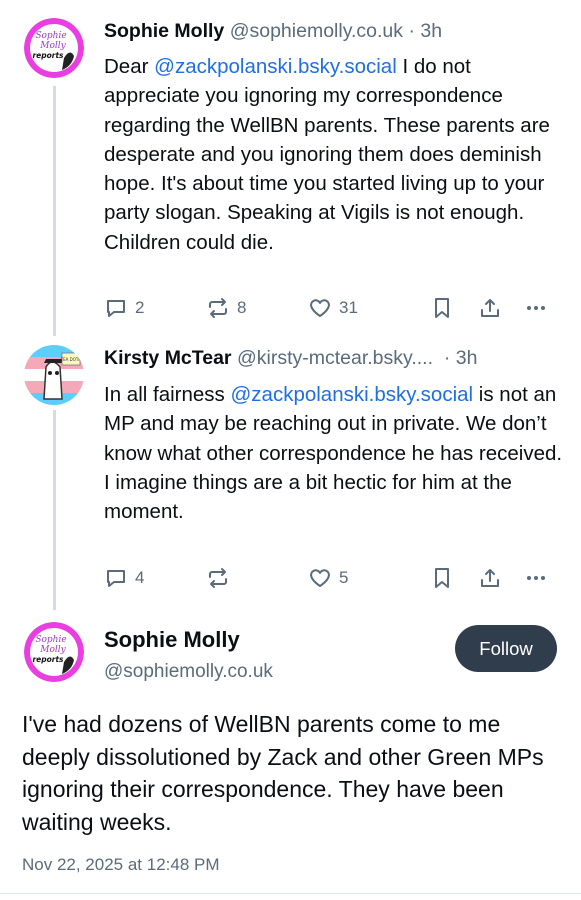  I want to click on like-button: 5, so click(328, 578).